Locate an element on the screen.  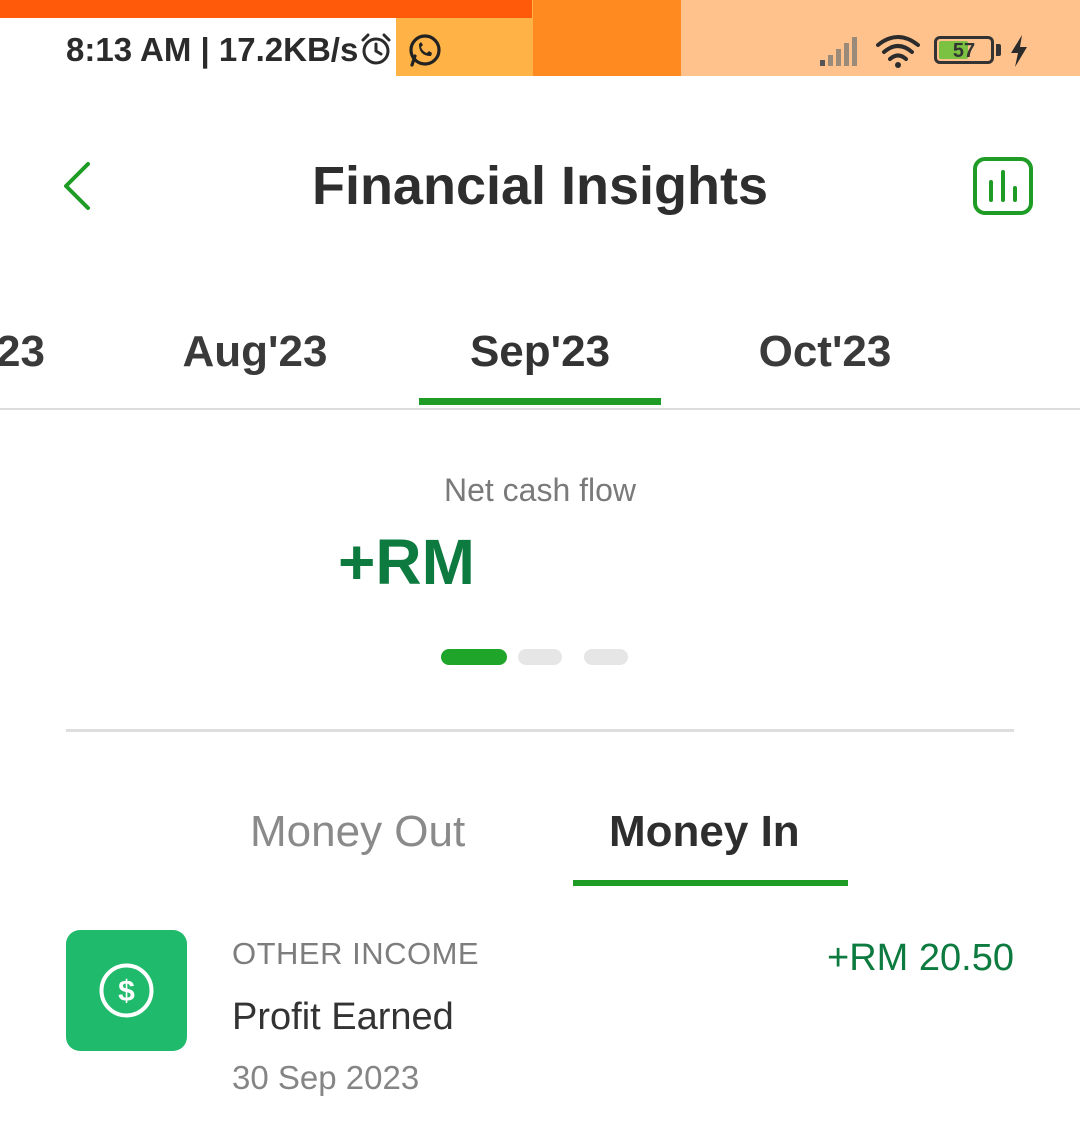
charging-icon is located at coordinates (1019, 51).